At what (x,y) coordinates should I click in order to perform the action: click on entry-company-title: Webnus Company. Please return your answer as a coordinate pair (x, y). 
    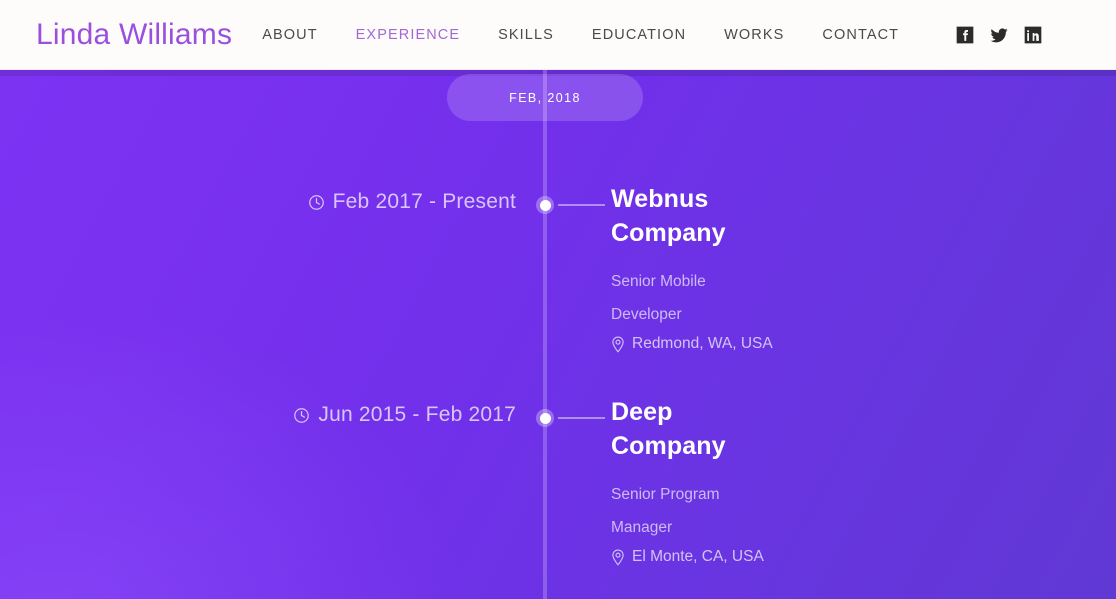
    Looking at the image, I should click on (668, 216).